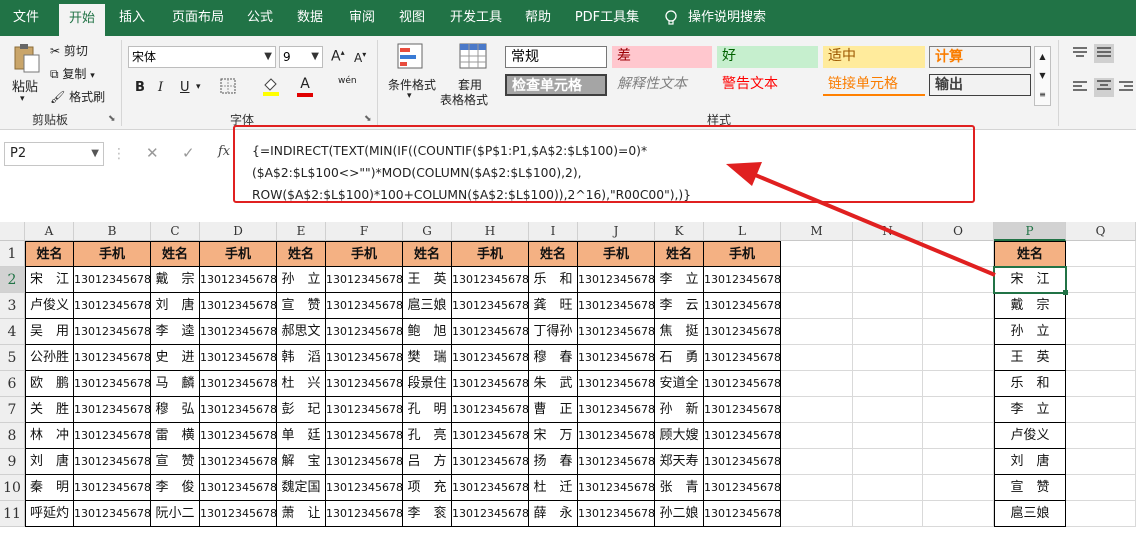 This screenshot has height=535, width=1136. What do you see at coordinates (12, 436) in the screenshot?
I see `row-header-8: 8` at bounding box center [12, 436].